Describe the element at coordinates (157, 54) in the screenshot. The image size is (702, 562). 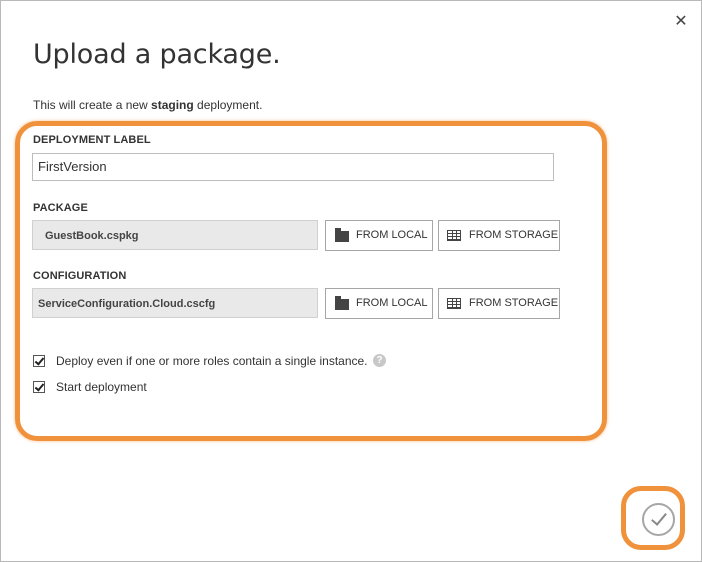
I see `dialog-title: Upload a package.` at that location.